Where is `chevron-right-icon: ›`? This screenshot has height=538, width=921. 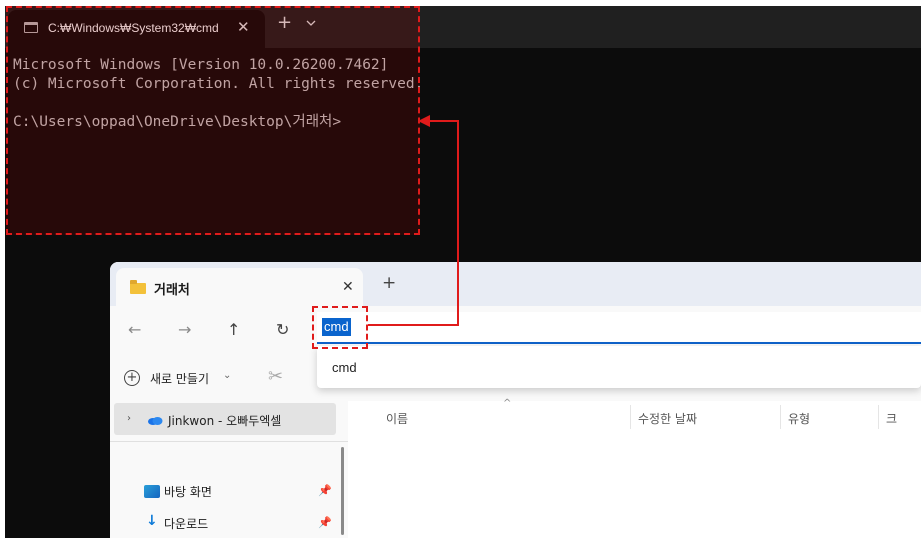
chevron-right-icon: › is located at coordinates (129, 418).